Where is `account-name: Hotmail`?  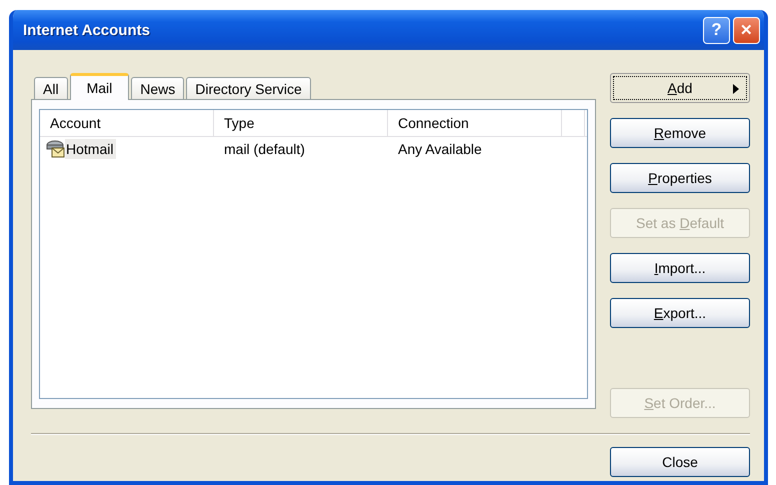
account-name: Hotmail is located at coordinates (90, 149).